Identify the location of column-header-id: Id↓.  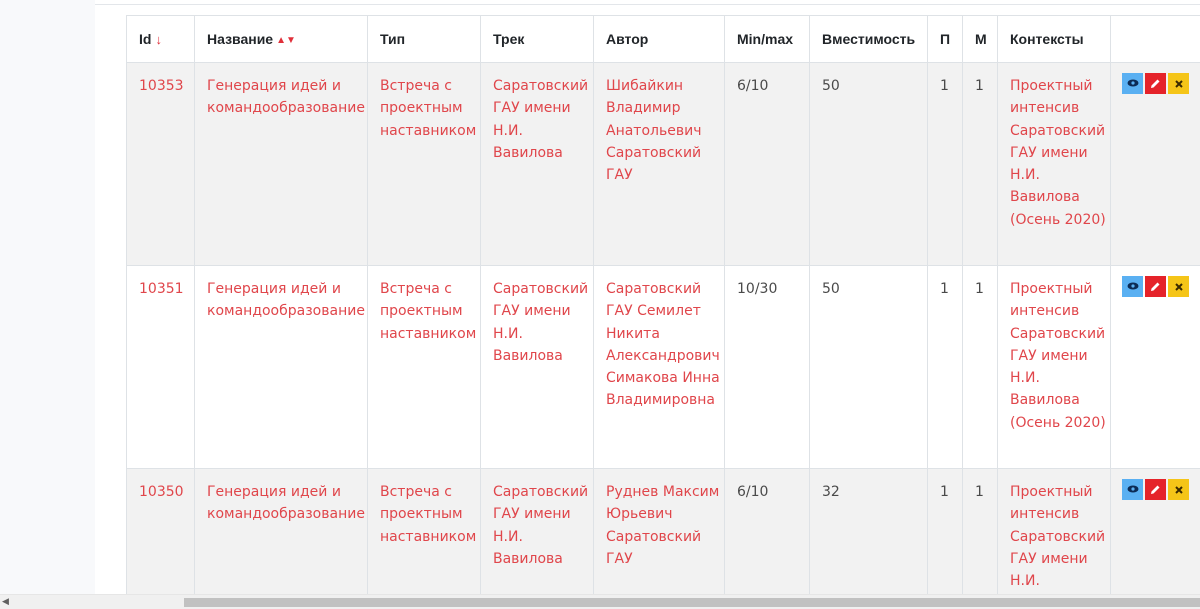
(161, 39).